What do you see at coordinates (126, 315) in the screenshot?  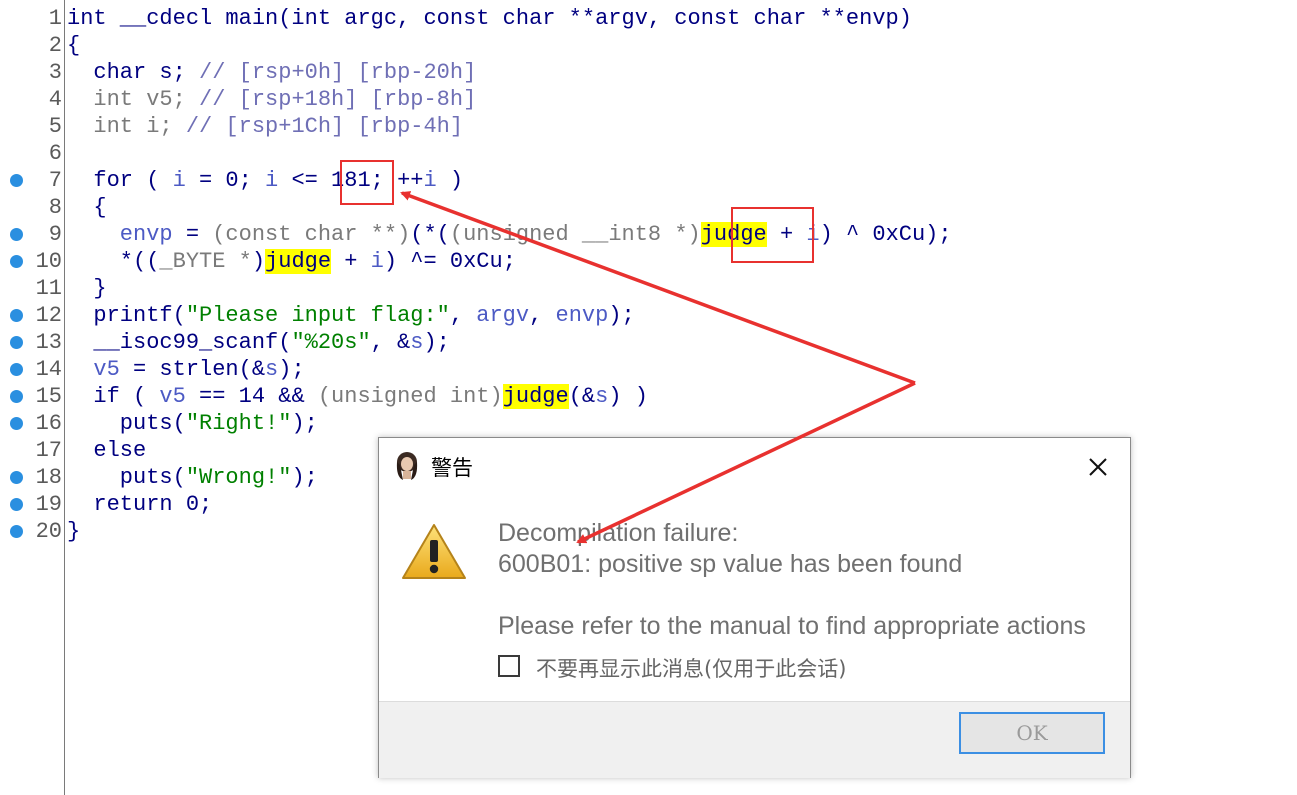 I see `code-token: printf(` at bounding box center [126, 315].